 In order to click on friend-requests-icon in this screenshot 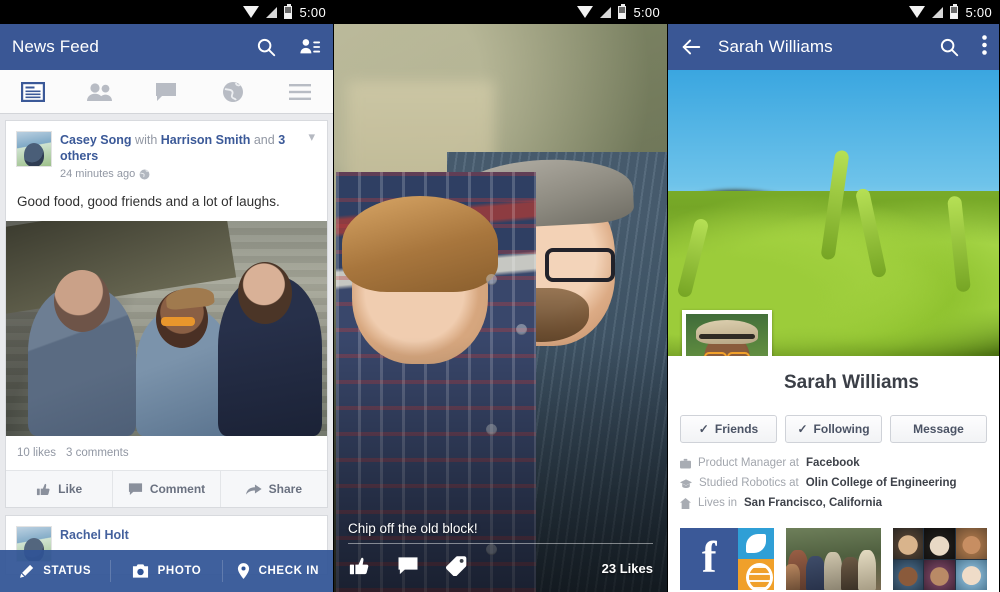, I will do `click(310, 47)`.